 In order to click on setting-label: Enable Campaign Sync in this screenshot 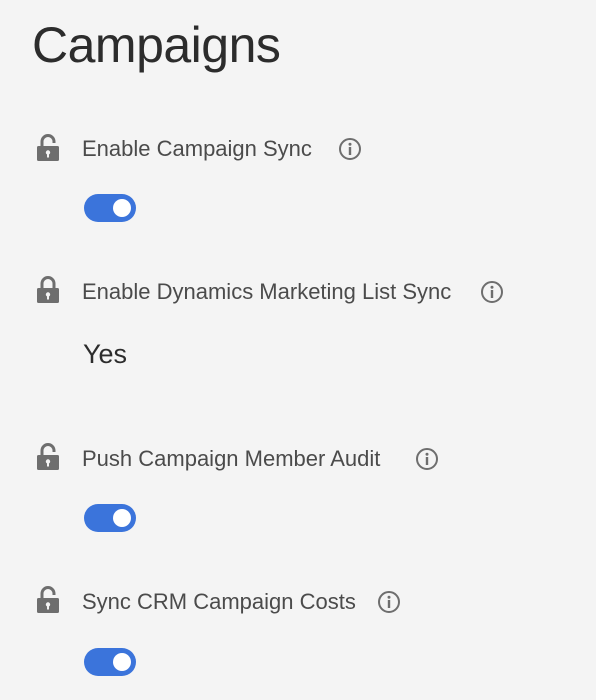, I will do `click(197, 148)`.